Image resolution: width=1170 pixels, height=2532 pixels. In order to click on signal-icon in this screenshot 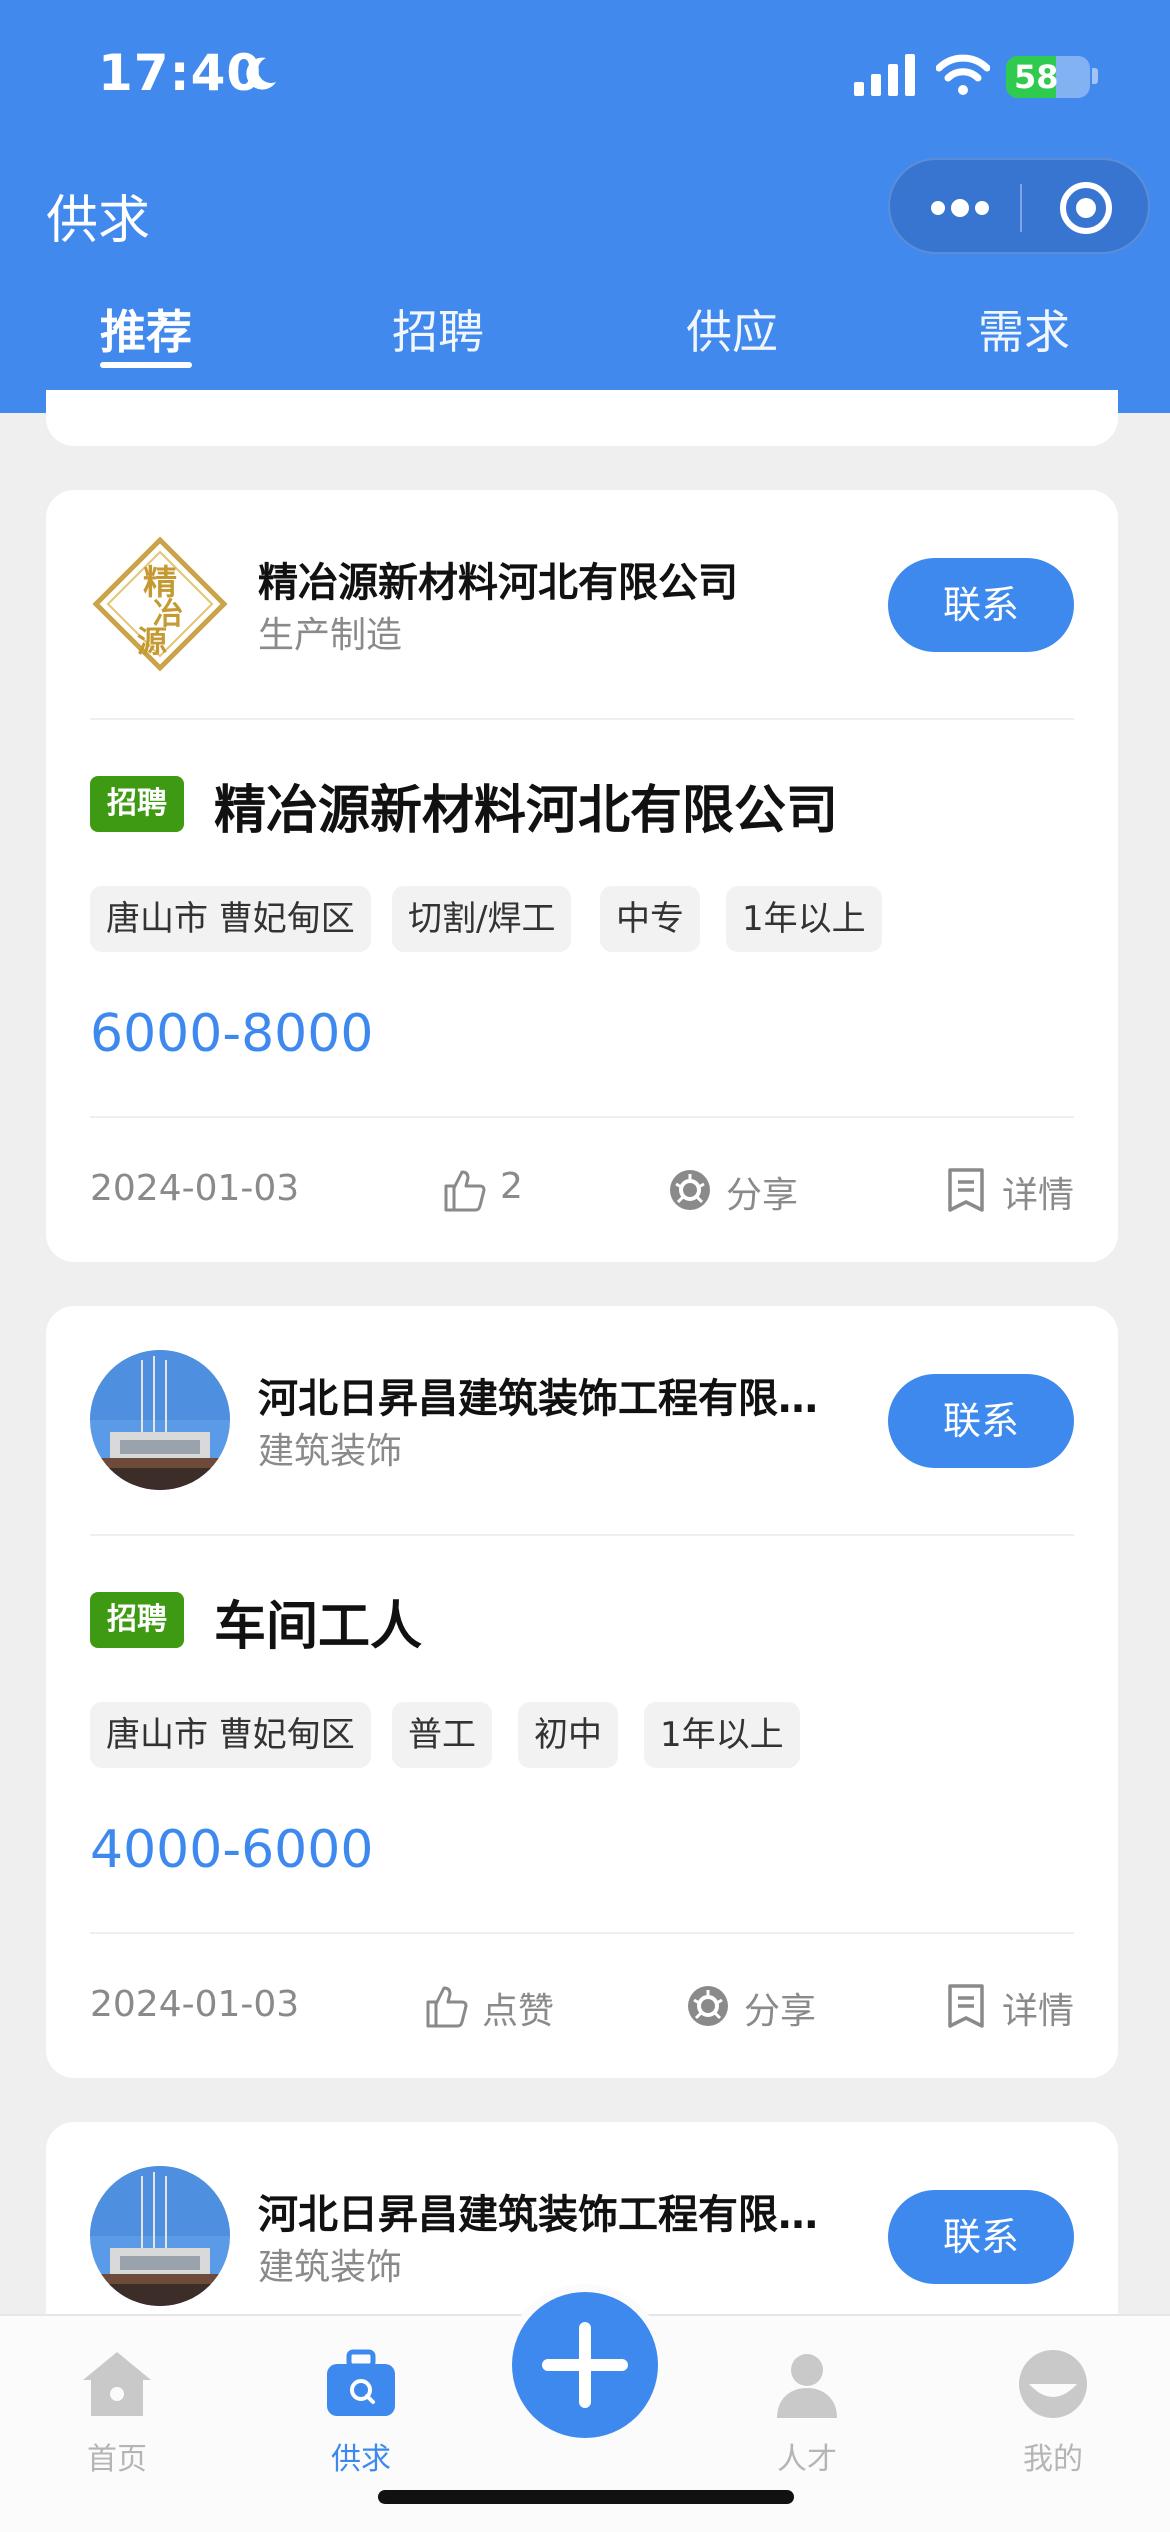, I will do `click(884, 75)`.